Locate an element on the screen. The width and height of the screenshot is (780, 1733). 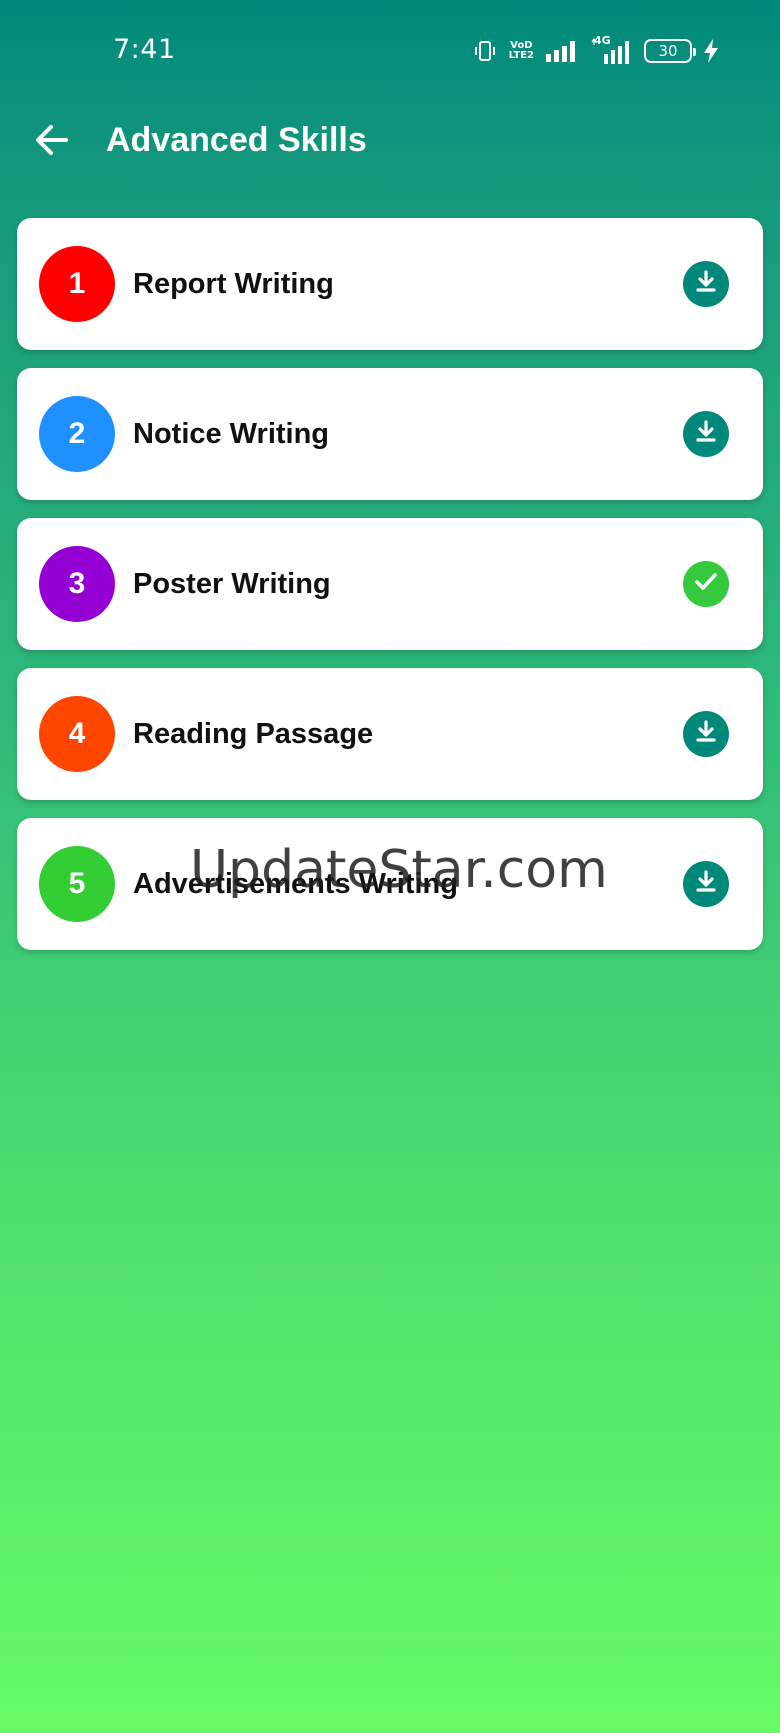
status-icons: VoD LTE2 4G 30 is located at coordinates (595, 51).